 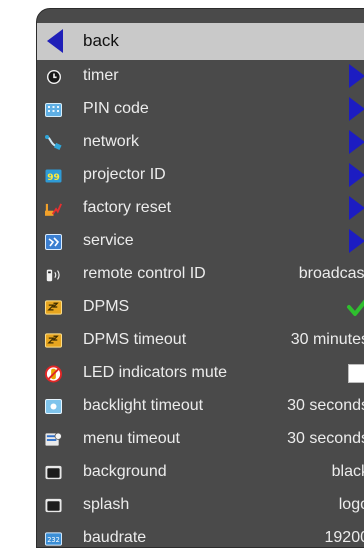 I want to click on menu-item-label: baudrate, so click(x=115, y=537).